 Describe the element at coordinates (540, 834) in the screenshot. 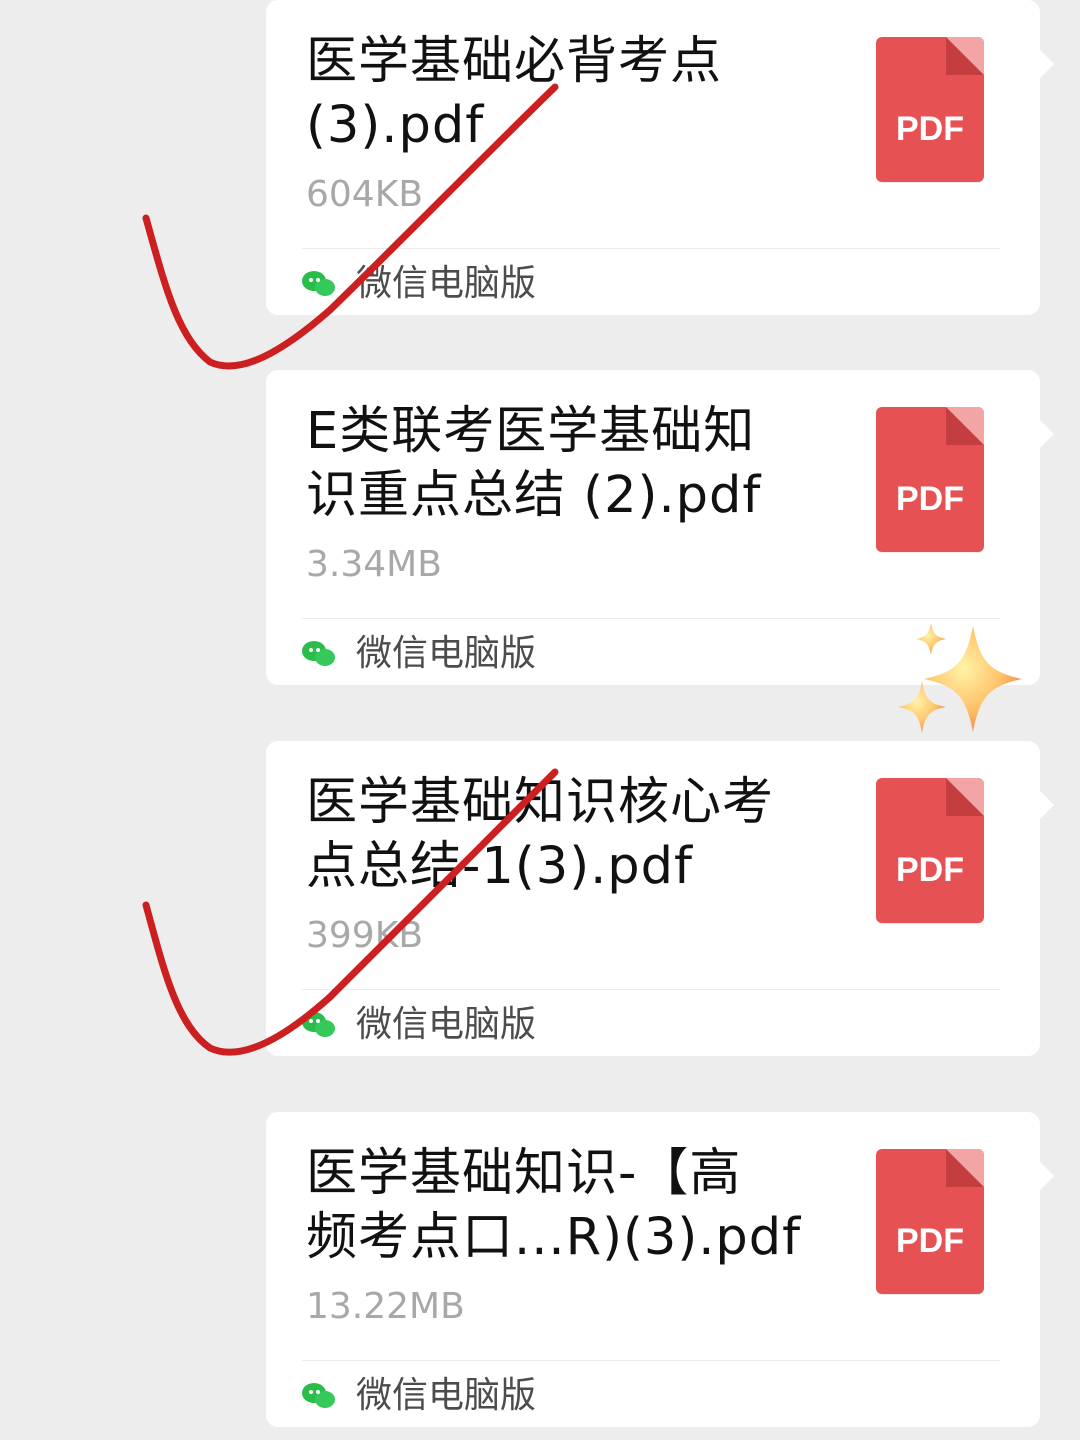

I see `file-title: 医学基础知识核心考 点总结-1(3).pdf` at that location.